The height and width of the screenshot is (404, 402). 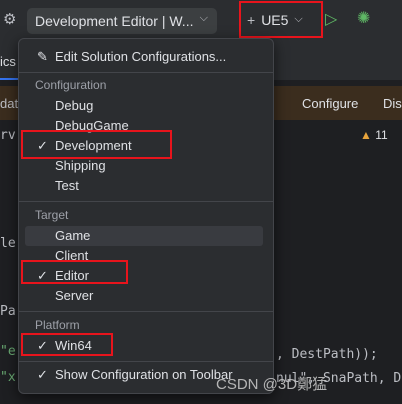 I want to click on menu-item-label: Show Configuration on Toolbar, so click(x=144, y=374).